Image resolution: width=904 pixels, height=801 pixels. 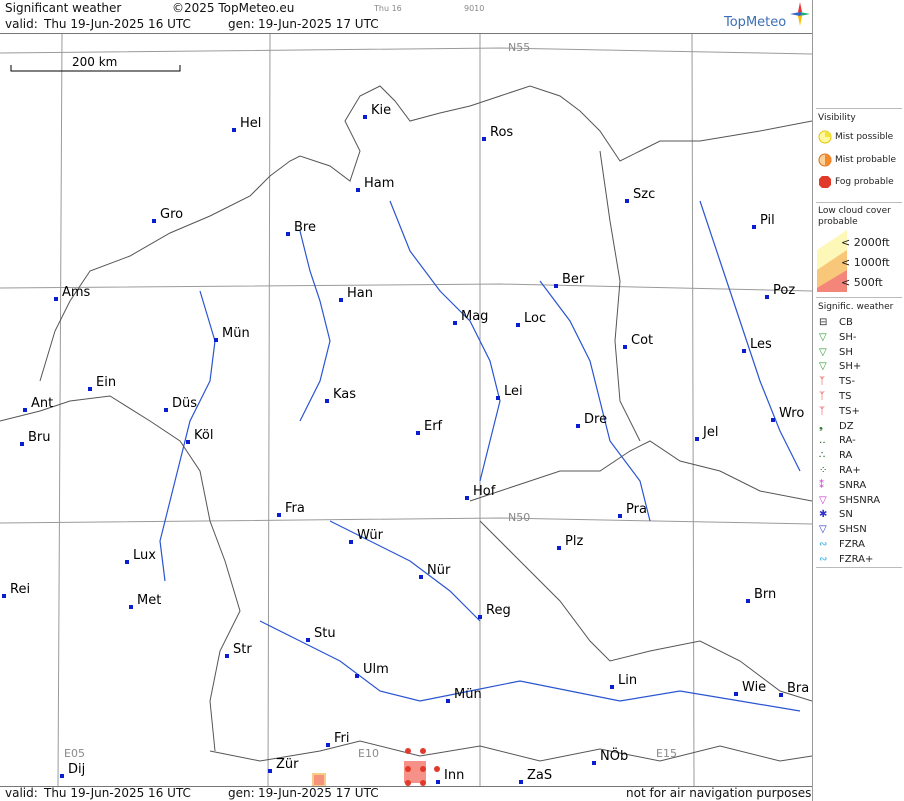 What do you see at coordinates (519, 47) in the screenshot?
I see `grid-label-n55: N55` at bounding box center [519, 47].